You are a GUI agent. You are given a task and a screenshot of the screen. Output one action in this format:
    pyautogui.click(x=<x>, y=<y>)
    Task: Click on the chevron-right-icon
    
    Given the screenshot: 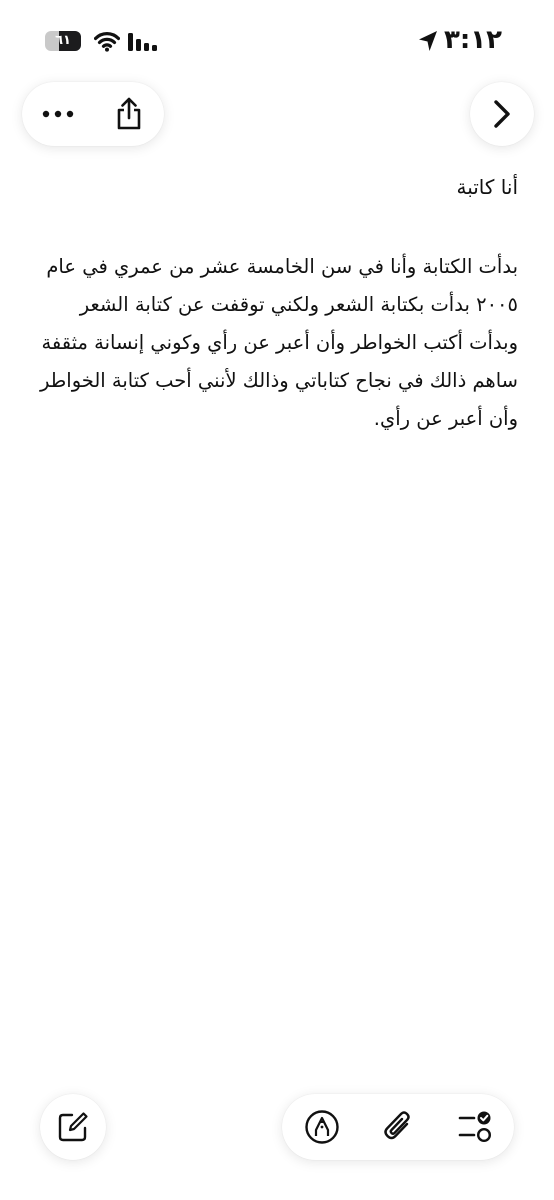 What is the action you would take?
    pyautogui.click(x=502, y=114)
    